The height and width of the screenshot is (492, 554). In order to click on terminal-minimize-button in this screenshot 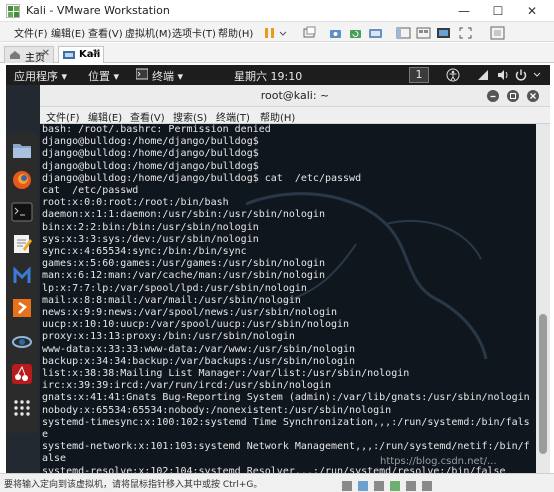, I will do `click(493, 96)`.